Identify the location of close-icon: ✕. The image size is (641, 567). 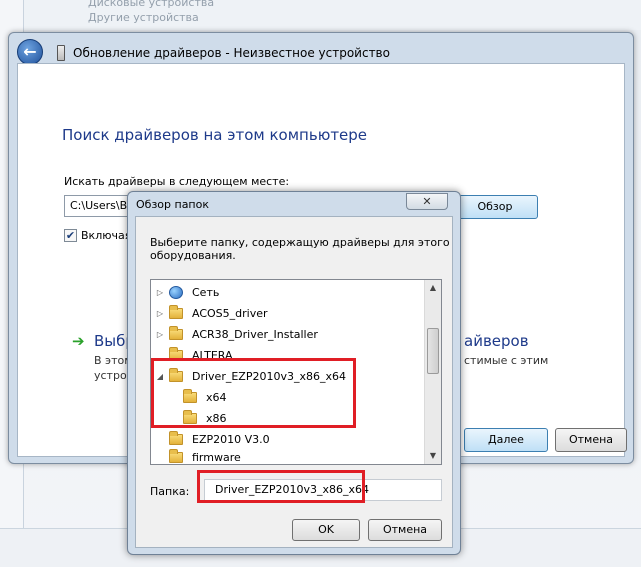
(427, 201).